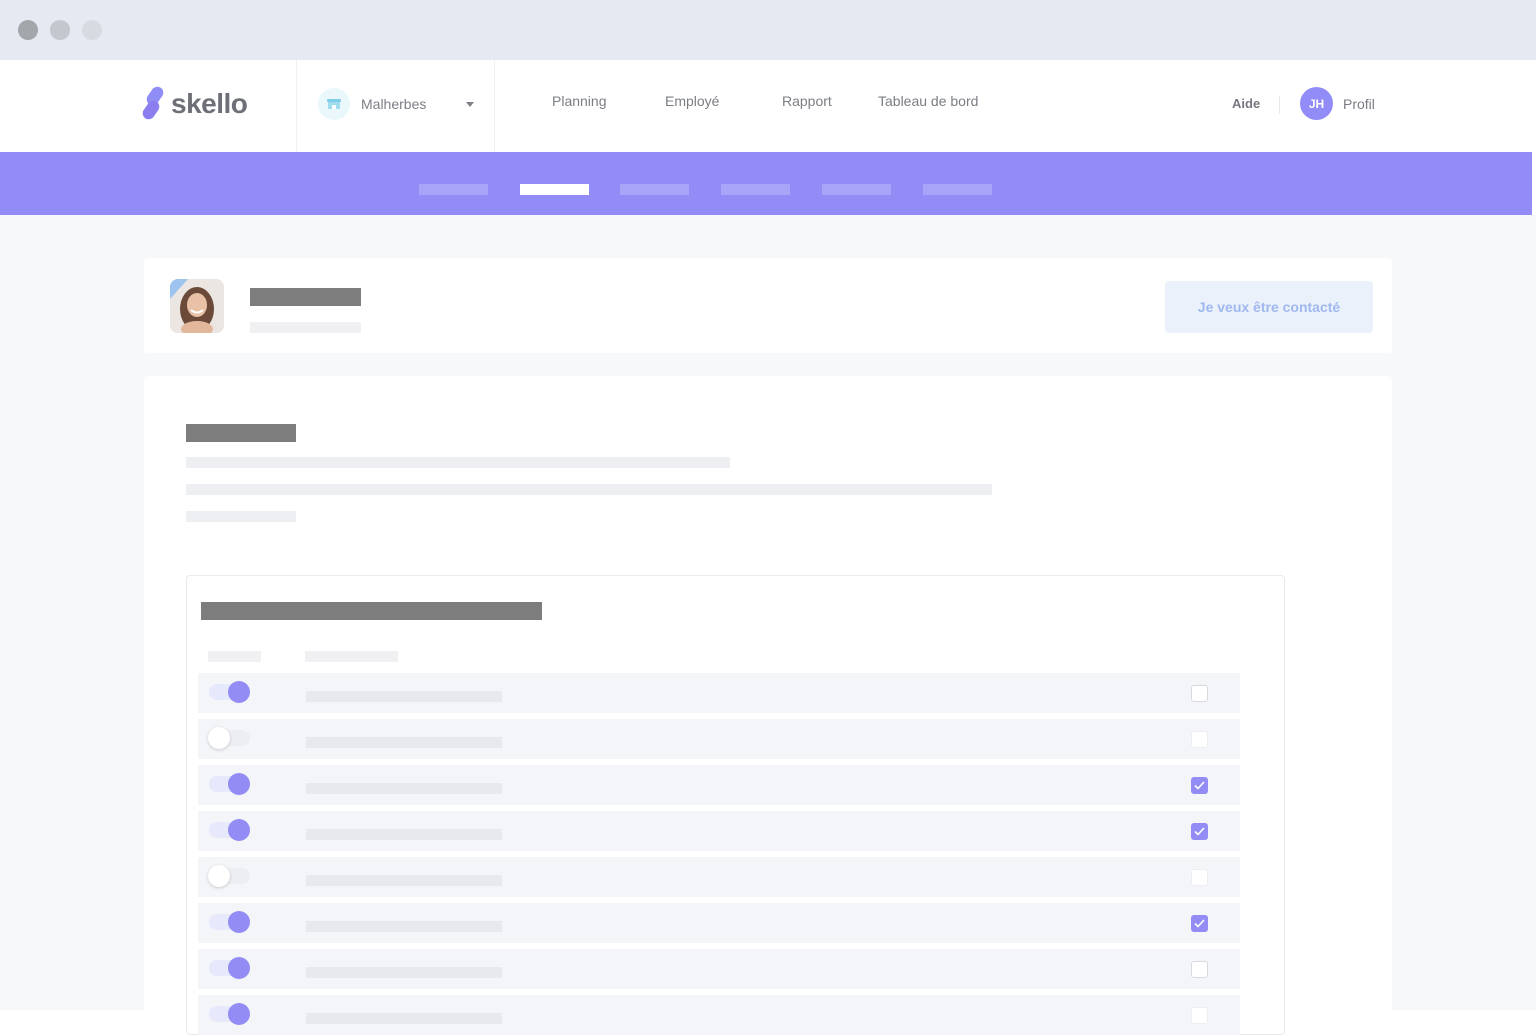 The height and width of the screenshot is (1035, 1536). What do you see at coordinates (153, 103) in the screenshot?
I see `skello-logo-mark-icon` at bounding box center [153, 103].